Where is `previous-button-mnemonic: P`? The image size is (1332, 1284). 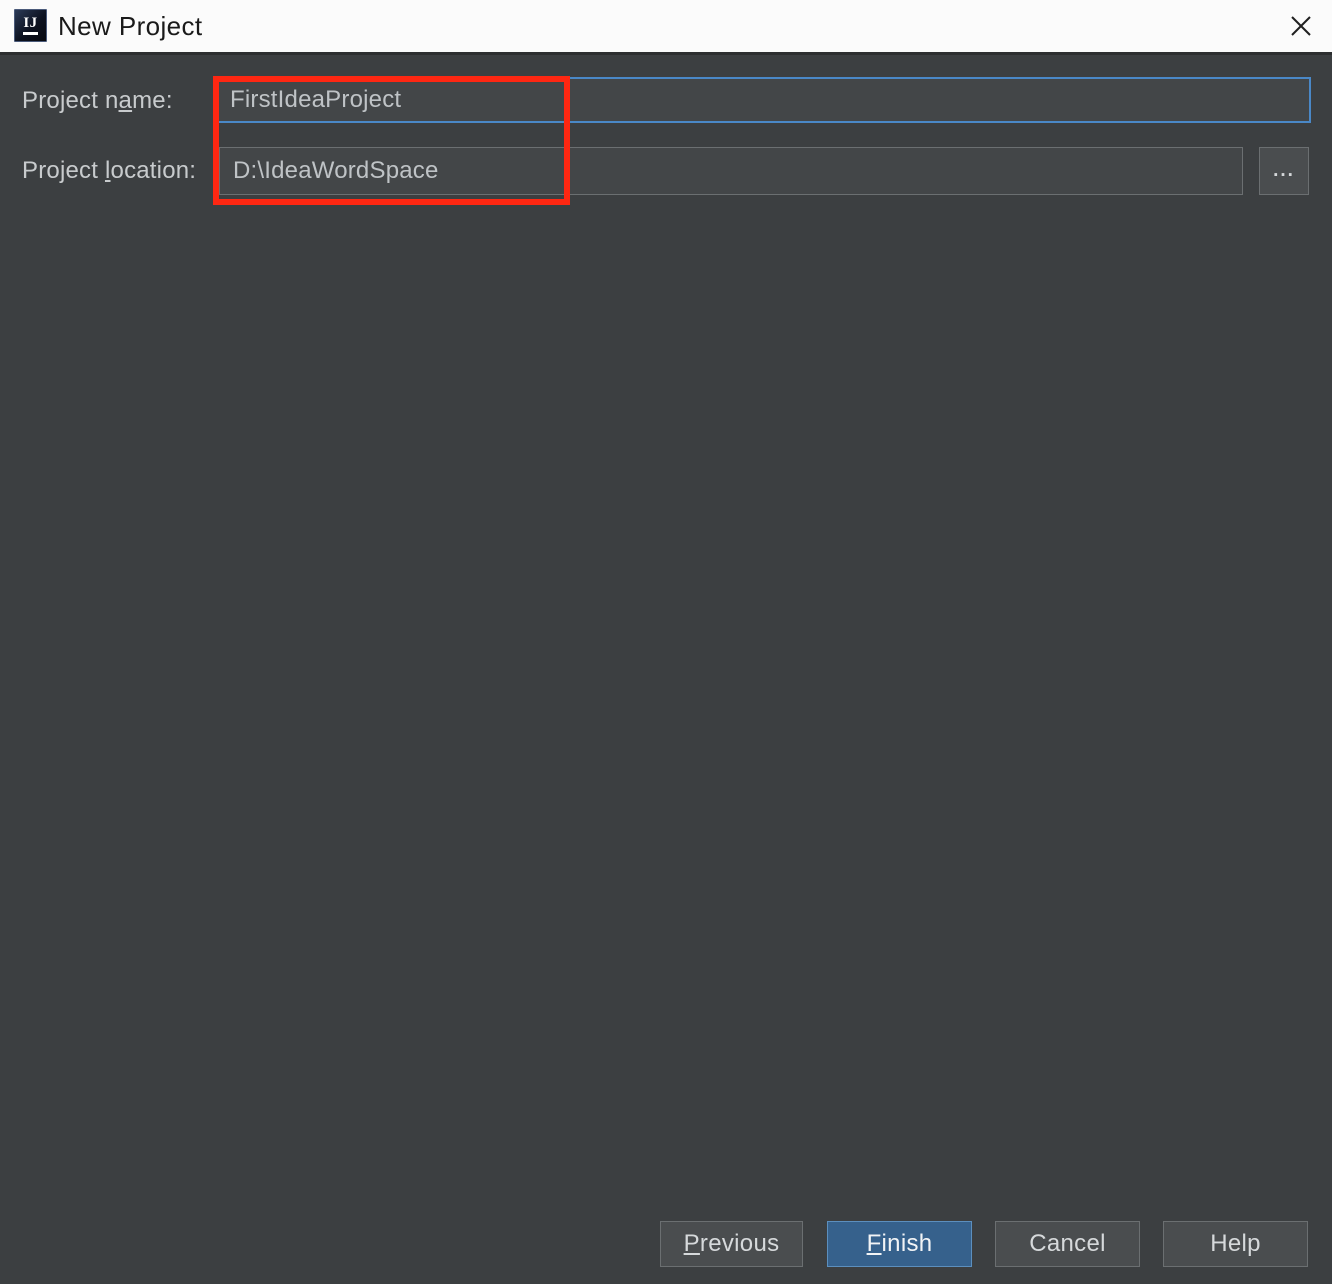
previous-button-mnemonic: P is located at coordinates (691, 1243).